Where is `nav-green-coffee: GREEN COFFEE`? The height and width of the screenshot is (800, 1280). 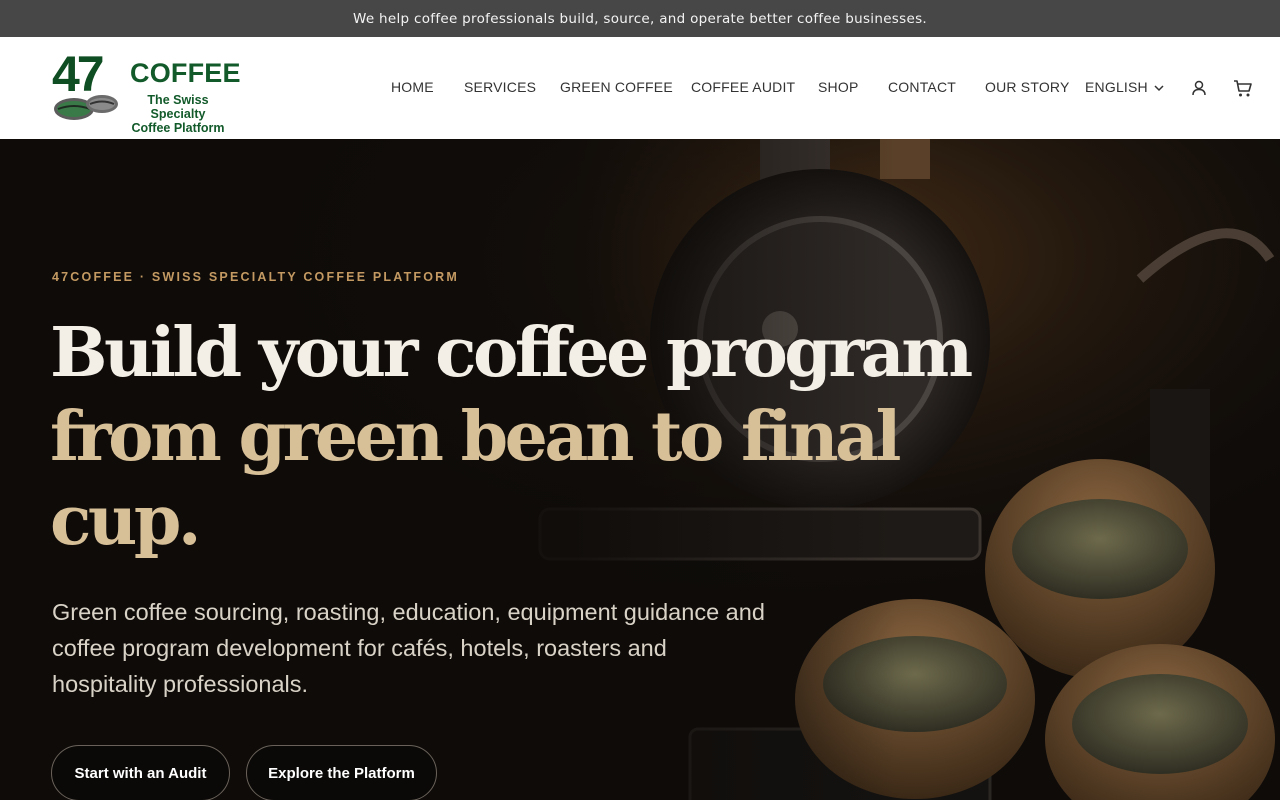
nav-green-coffee: GREEN COFFEE is located at coordinates (616, 87).